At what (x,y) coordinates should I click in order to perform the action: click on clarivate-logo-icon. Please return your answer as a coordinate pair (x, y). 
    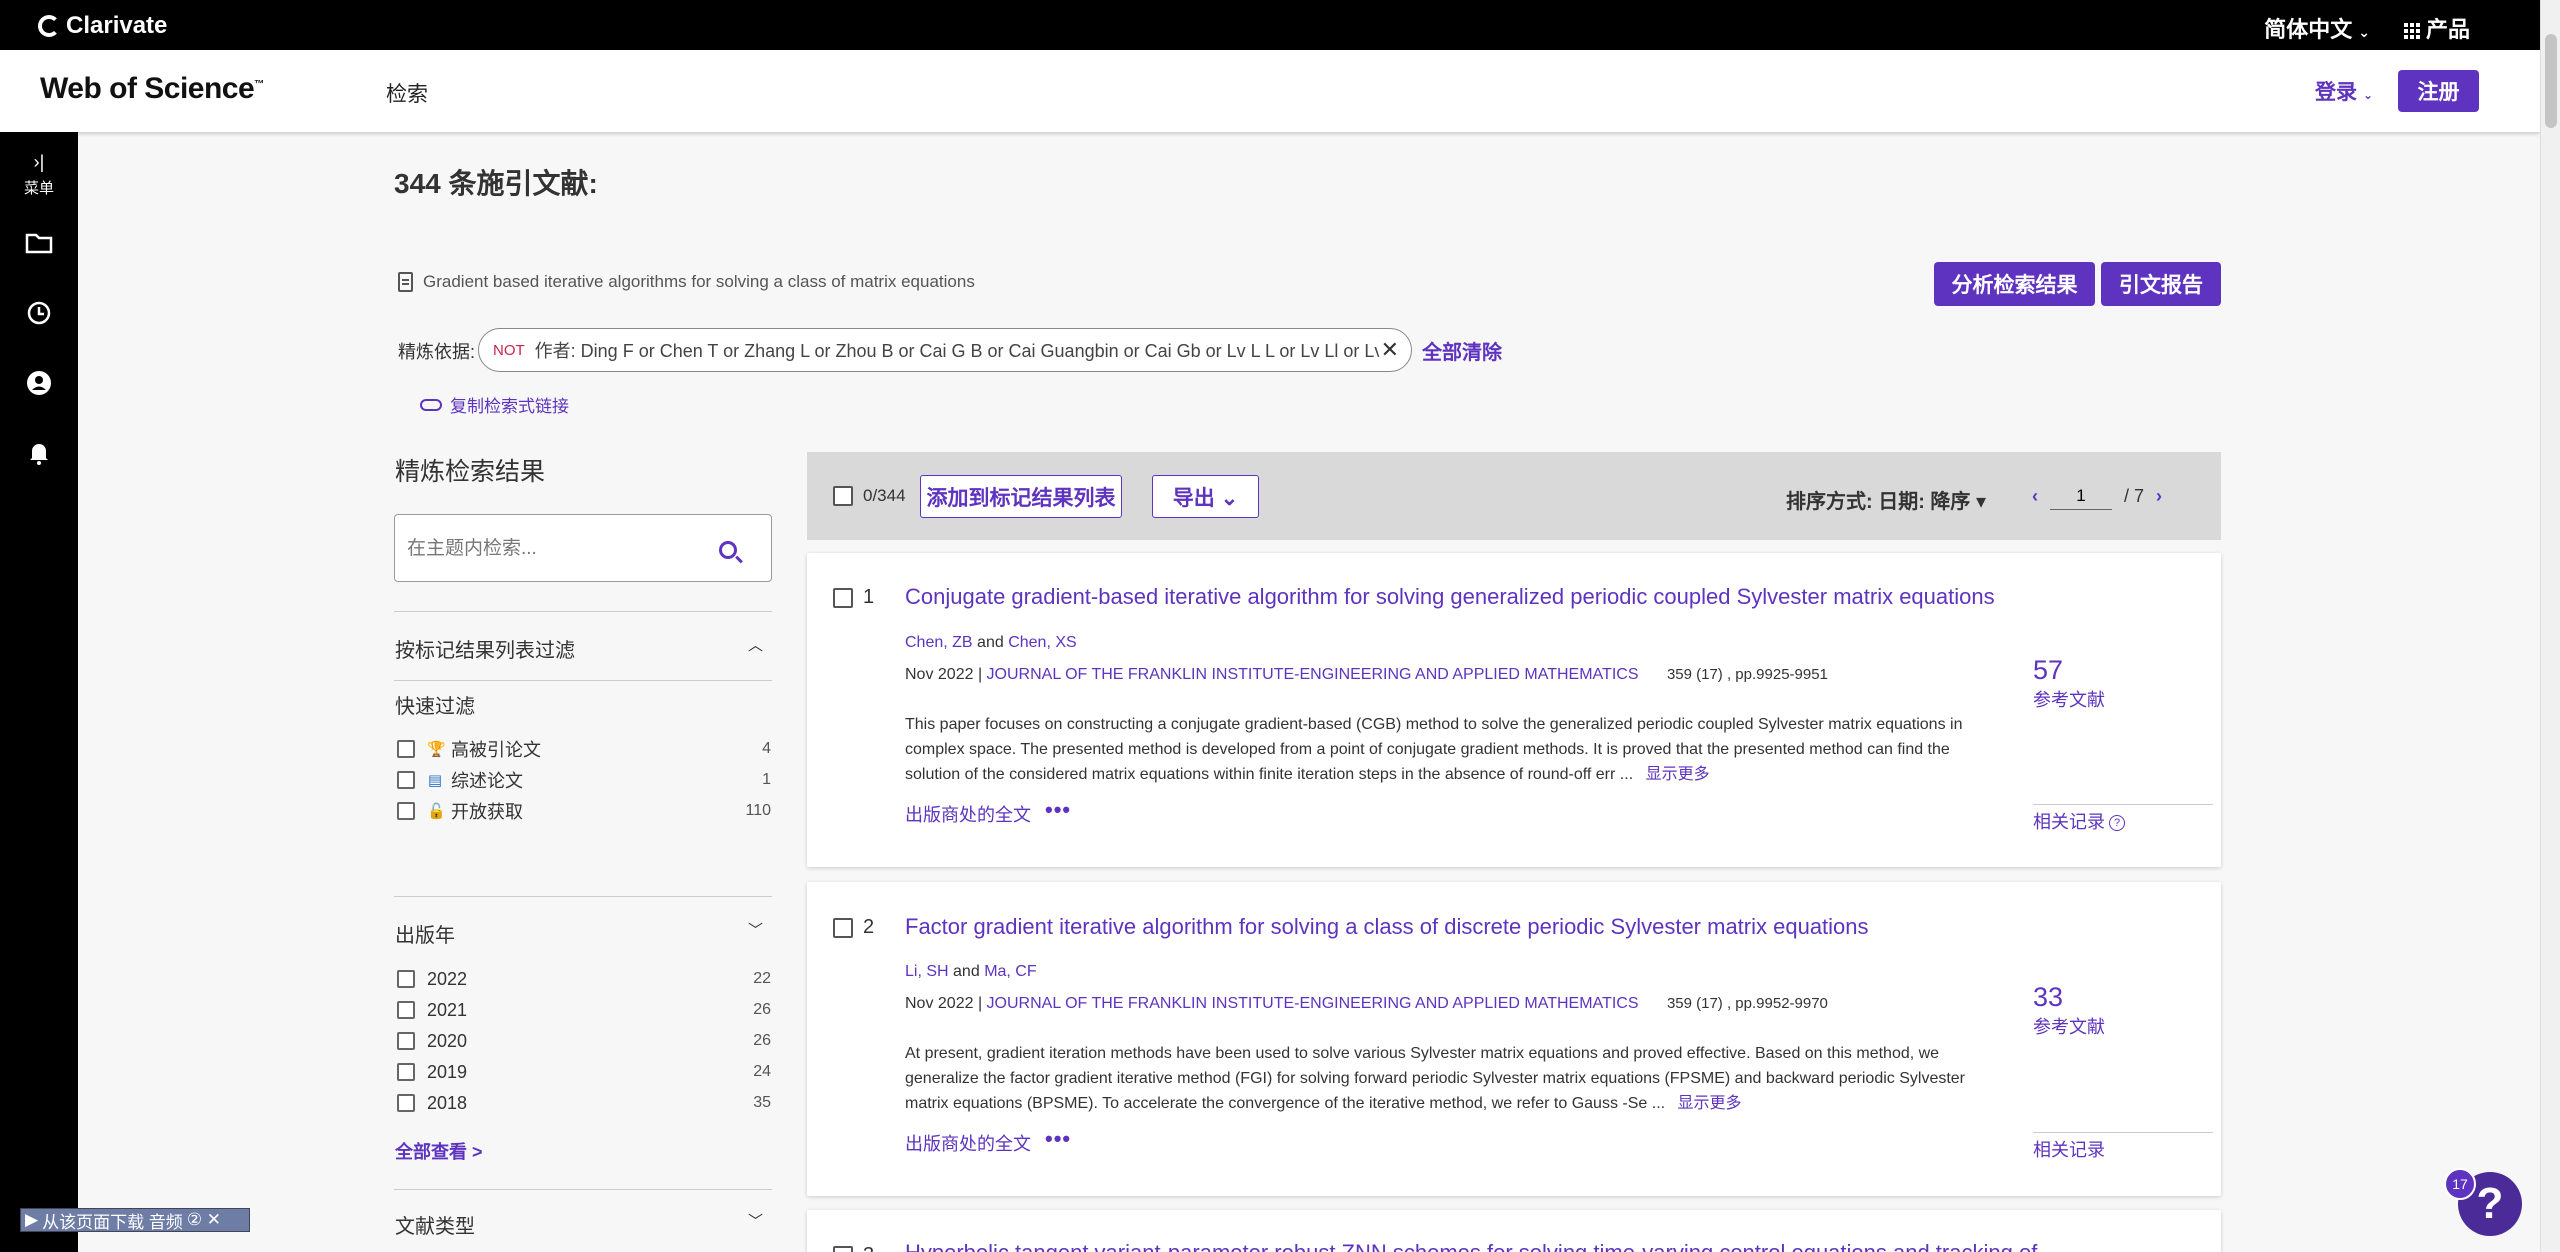
    Looking at the image, I should click on (49, 26).